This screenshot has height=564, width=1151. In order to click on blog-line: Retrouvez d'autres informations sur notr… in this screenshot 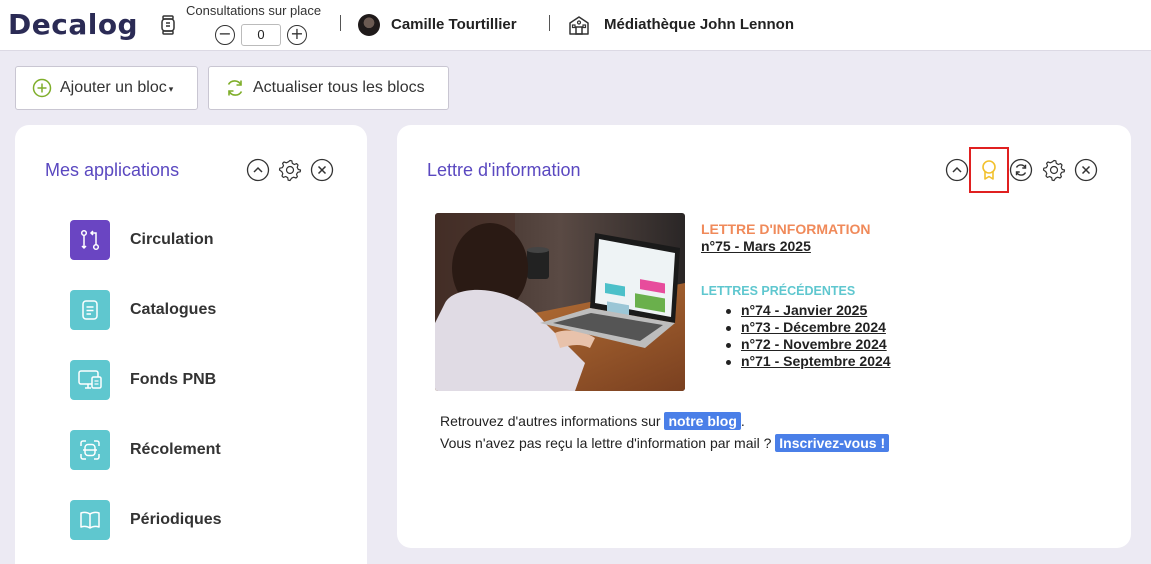, I will do `click(592, 421)`.